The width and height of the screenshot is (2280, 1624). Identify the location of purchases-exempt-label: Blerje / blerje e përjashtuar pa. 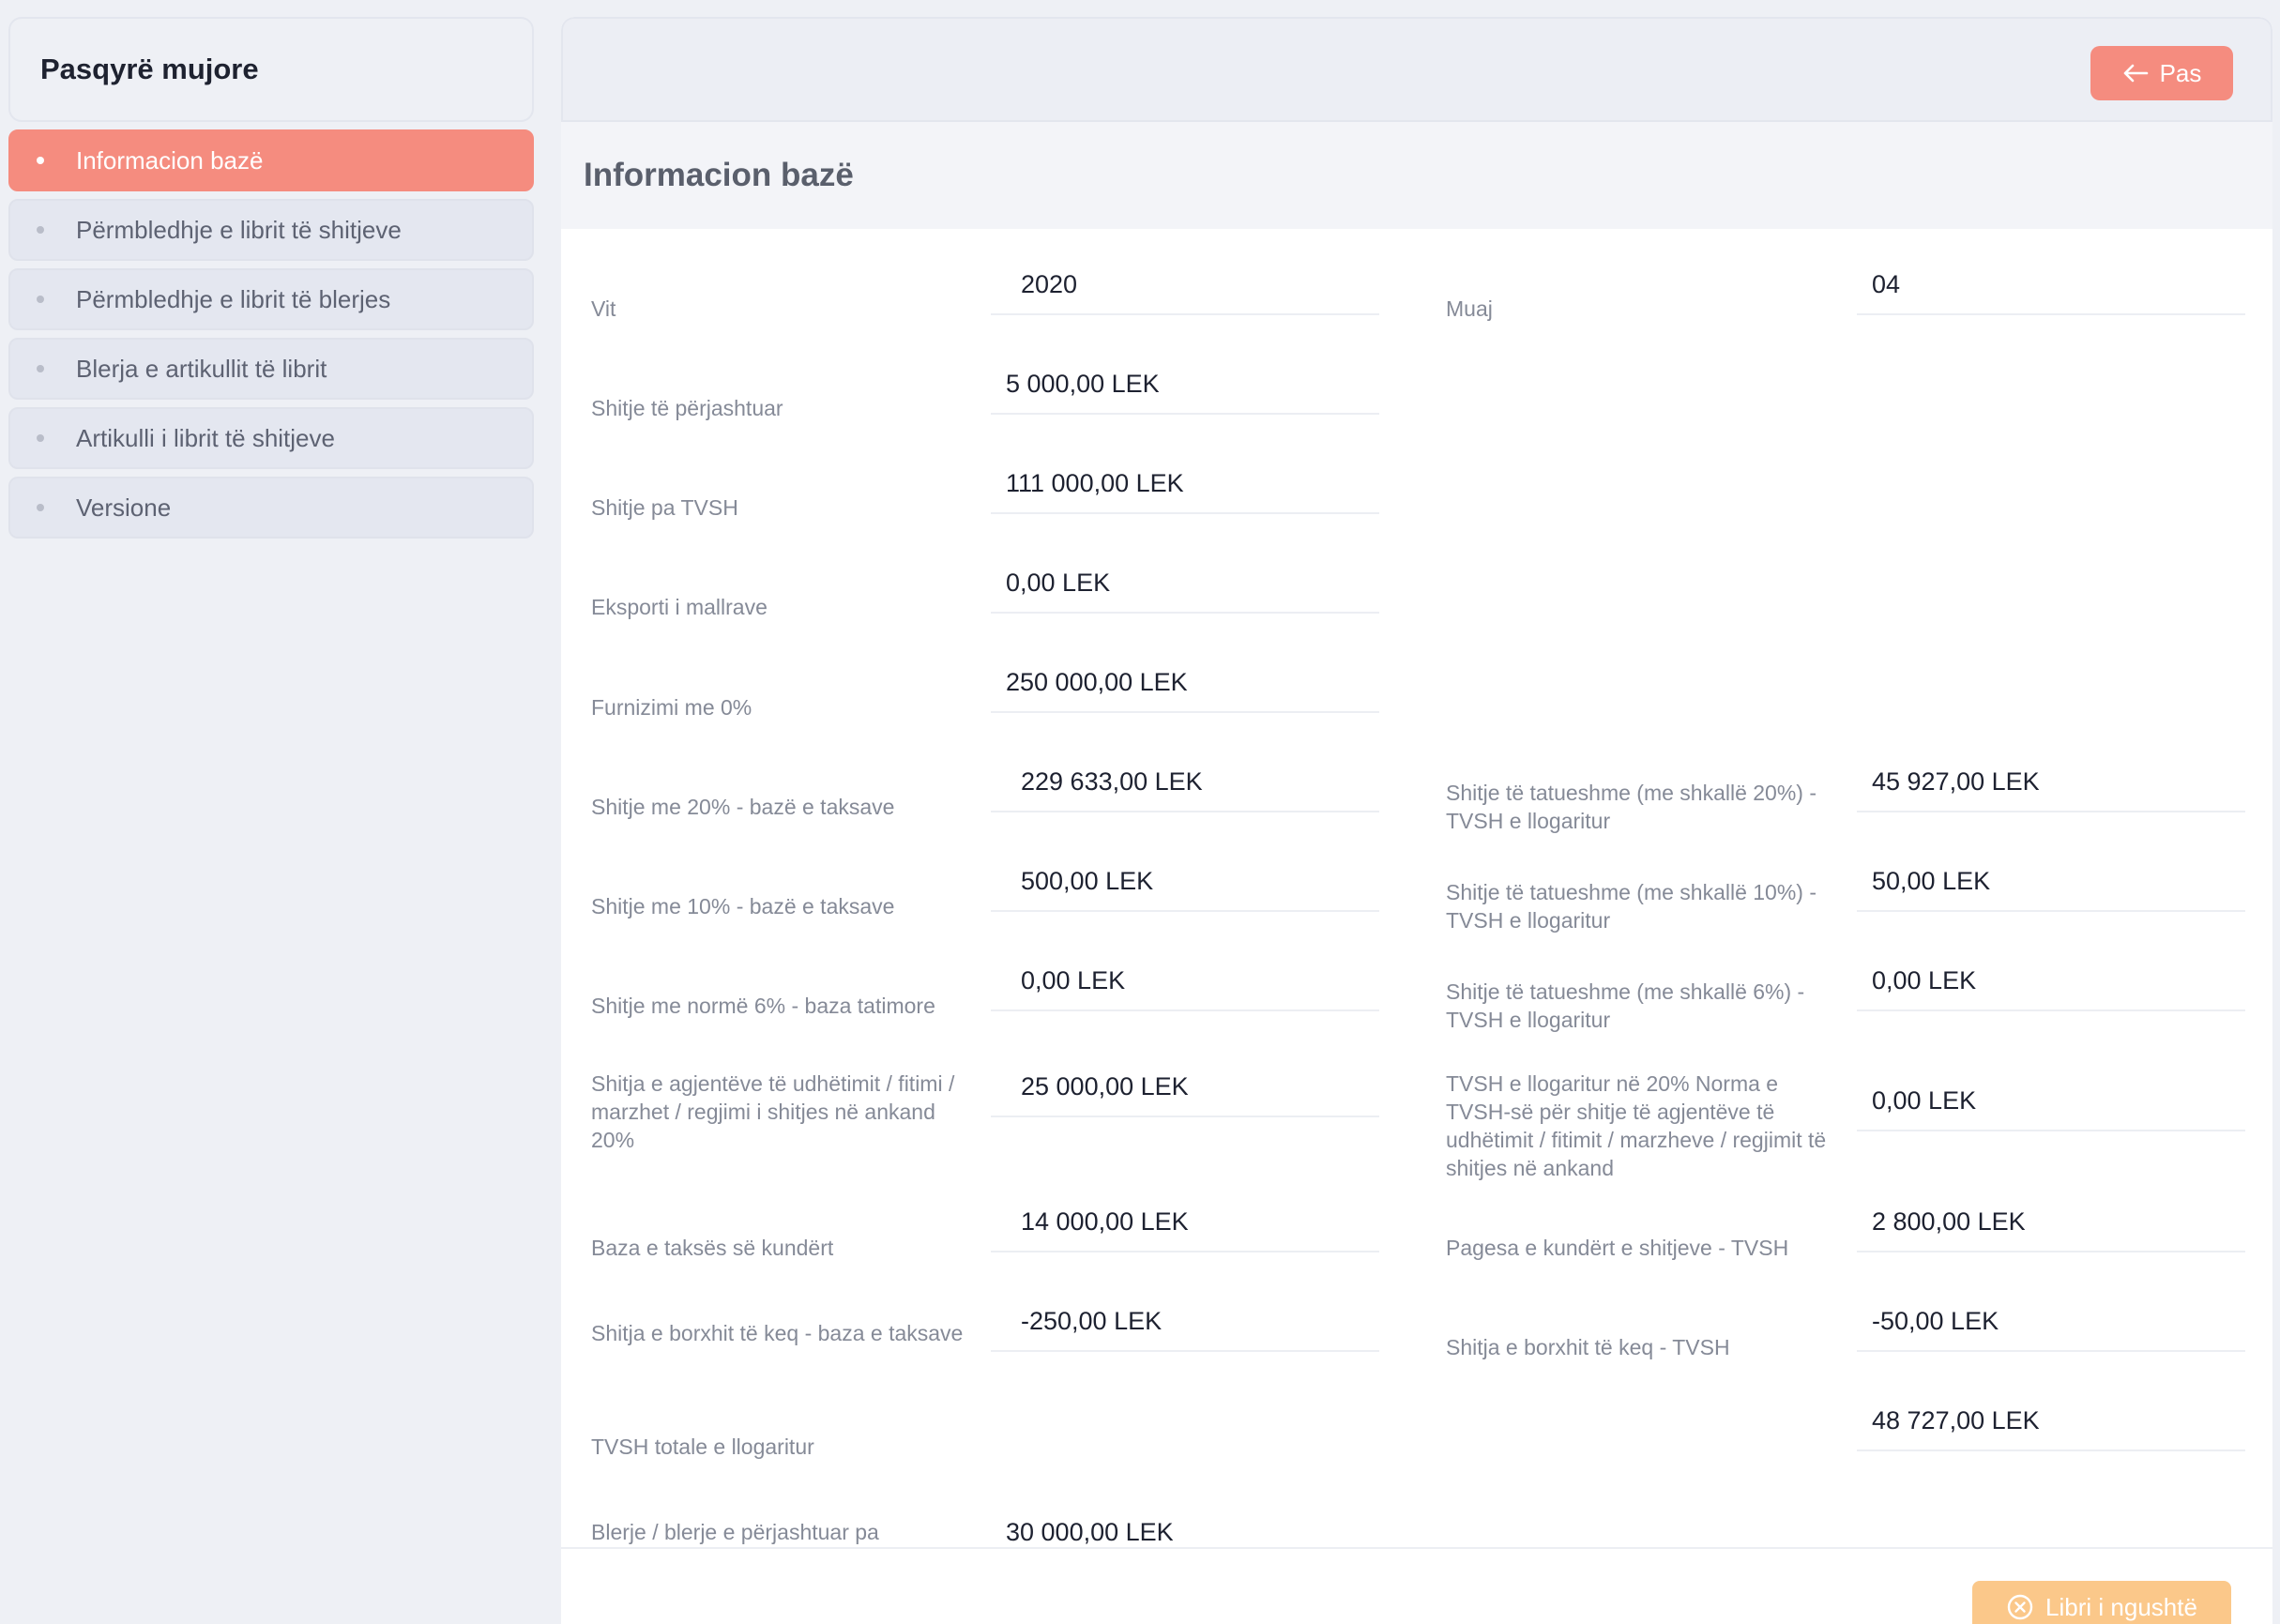
(735, 1532).